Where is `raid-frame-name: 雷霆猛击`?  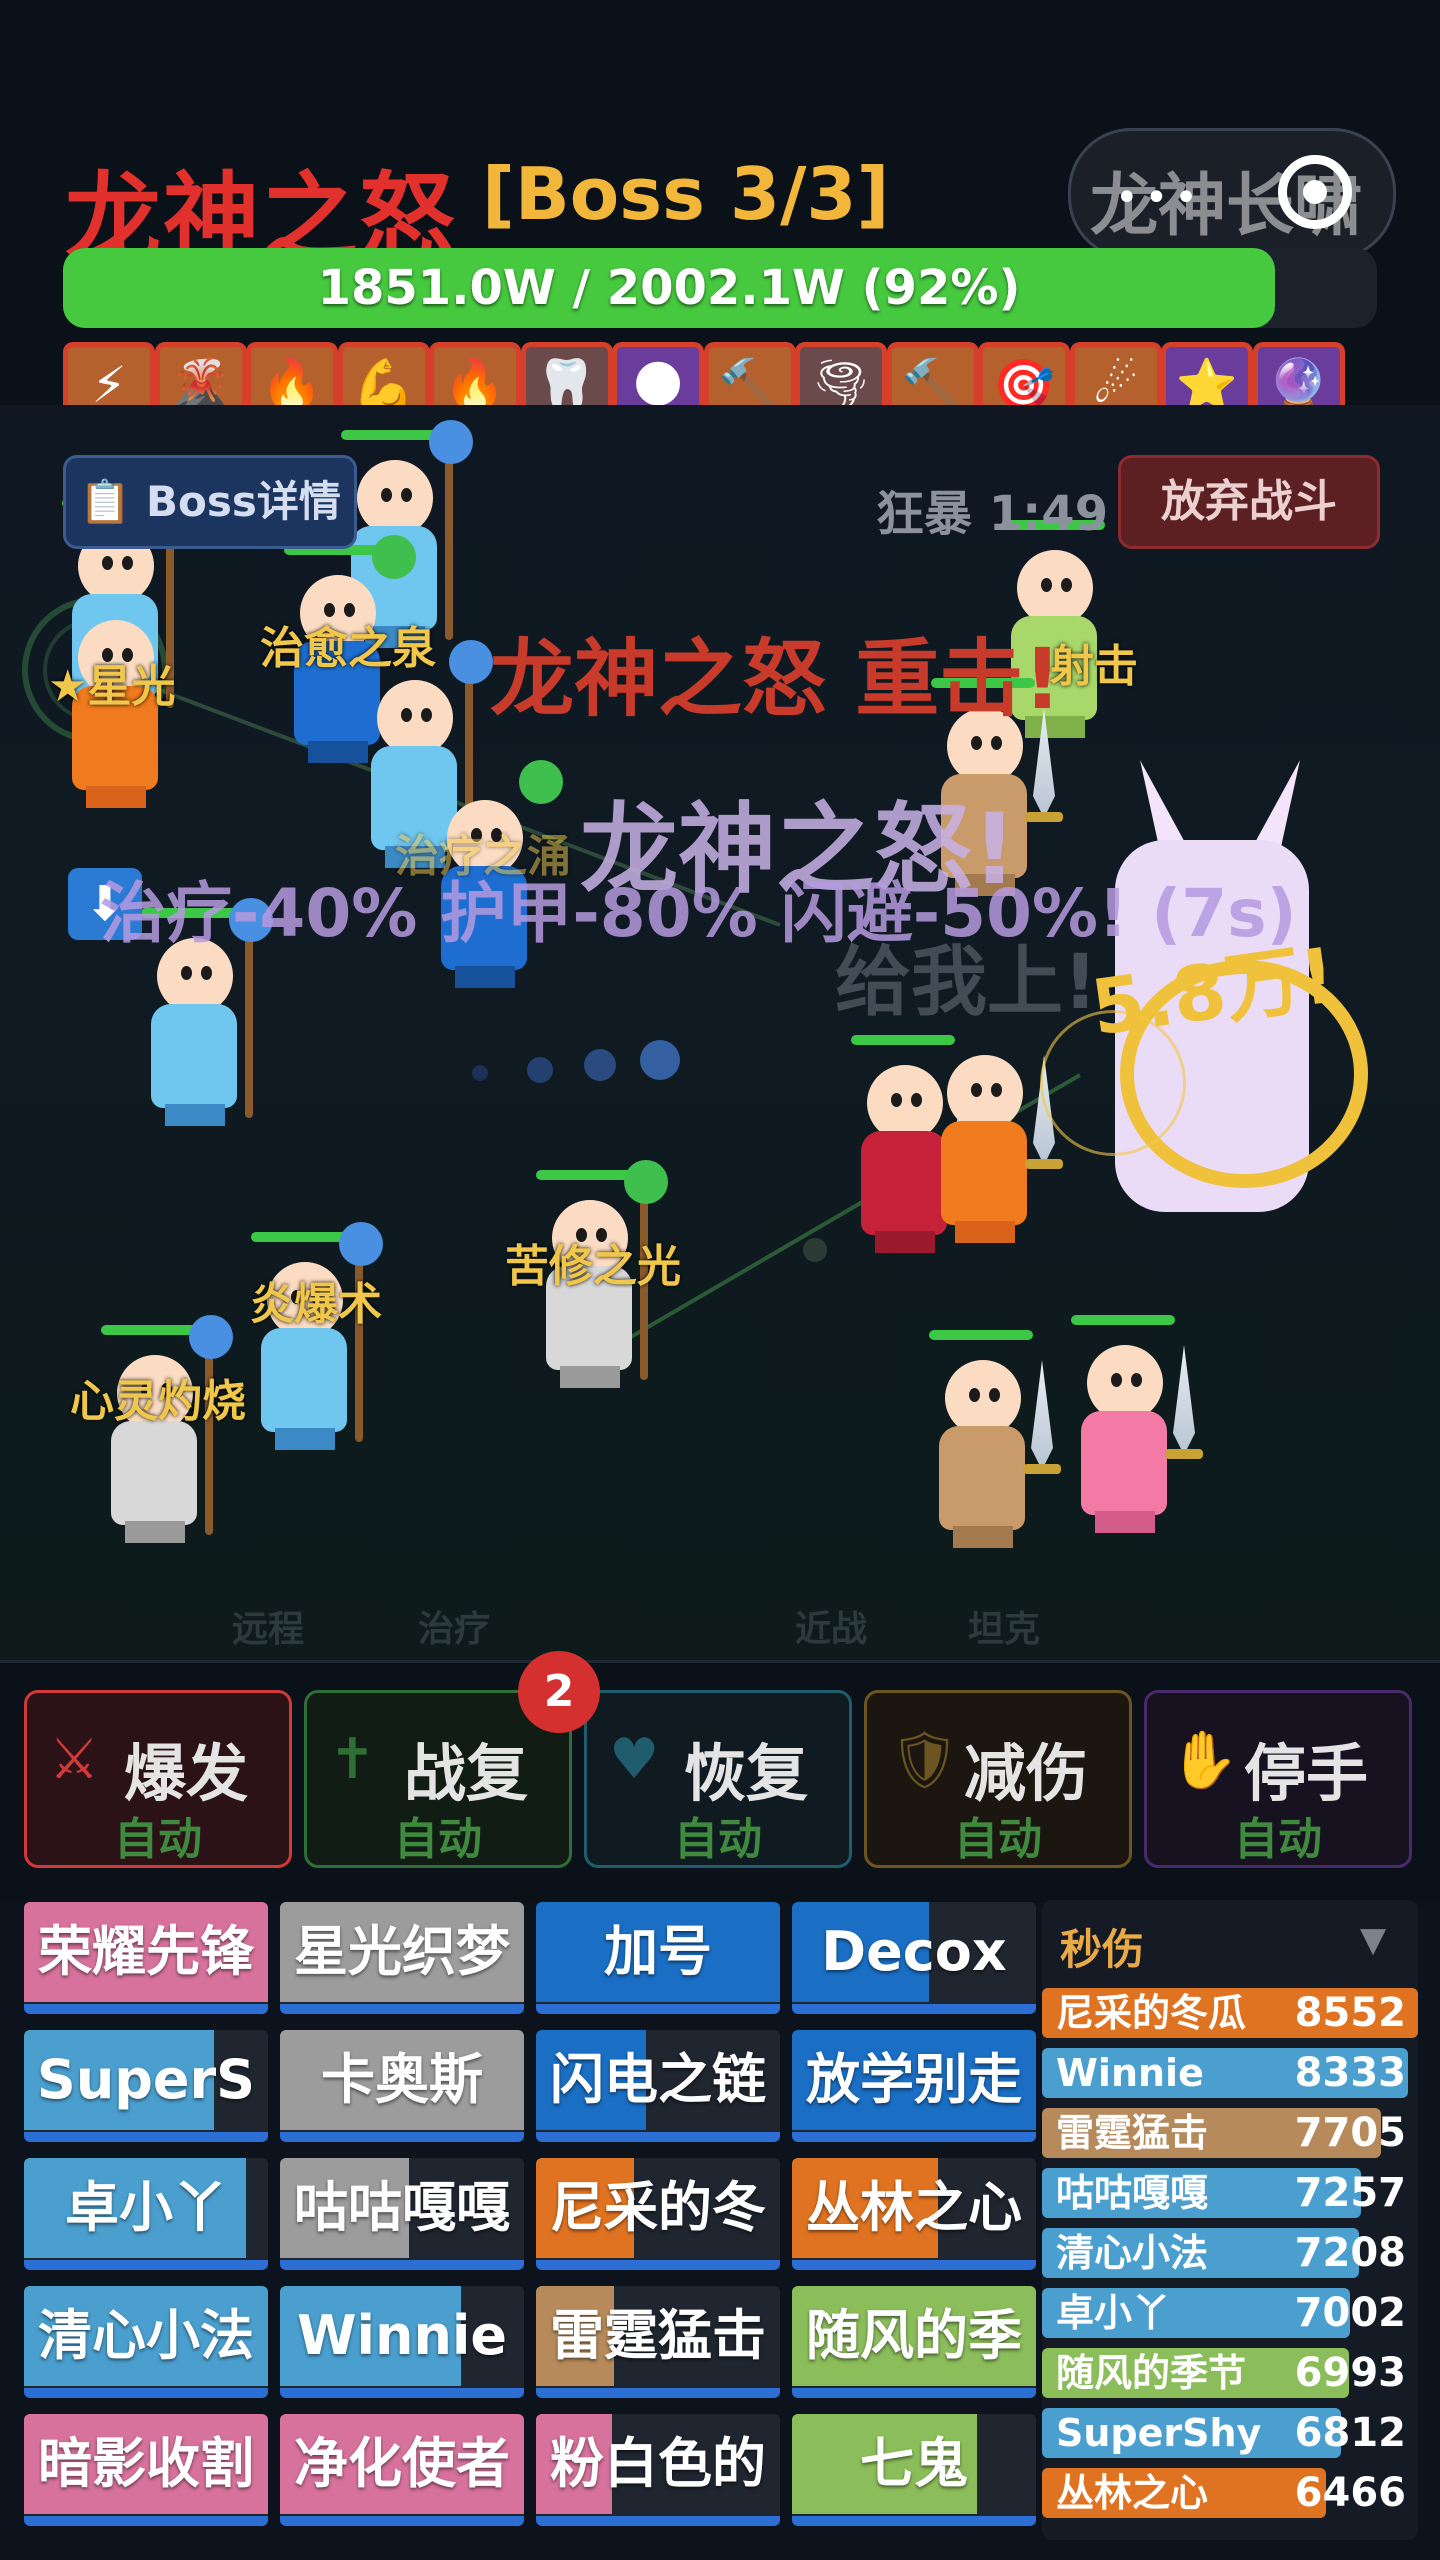 raid-frame-name: 雷霆猛击 is located at coordinates (658, 2335).